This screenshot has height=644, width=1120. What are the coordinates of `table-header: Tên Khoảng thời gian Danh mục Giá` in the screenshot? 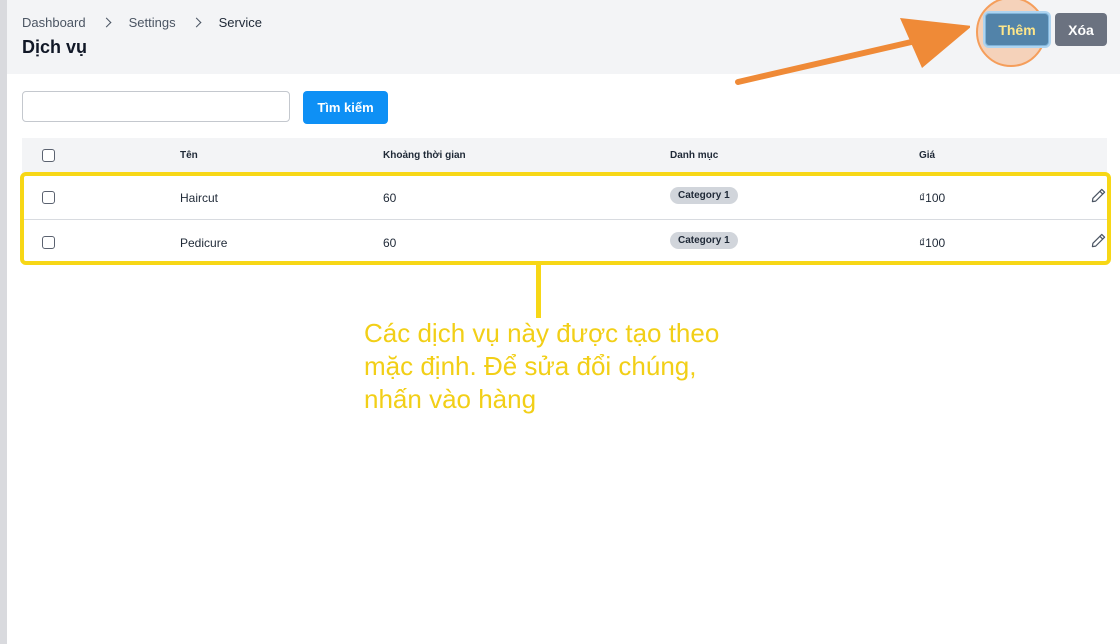 It's located at (564, 156).